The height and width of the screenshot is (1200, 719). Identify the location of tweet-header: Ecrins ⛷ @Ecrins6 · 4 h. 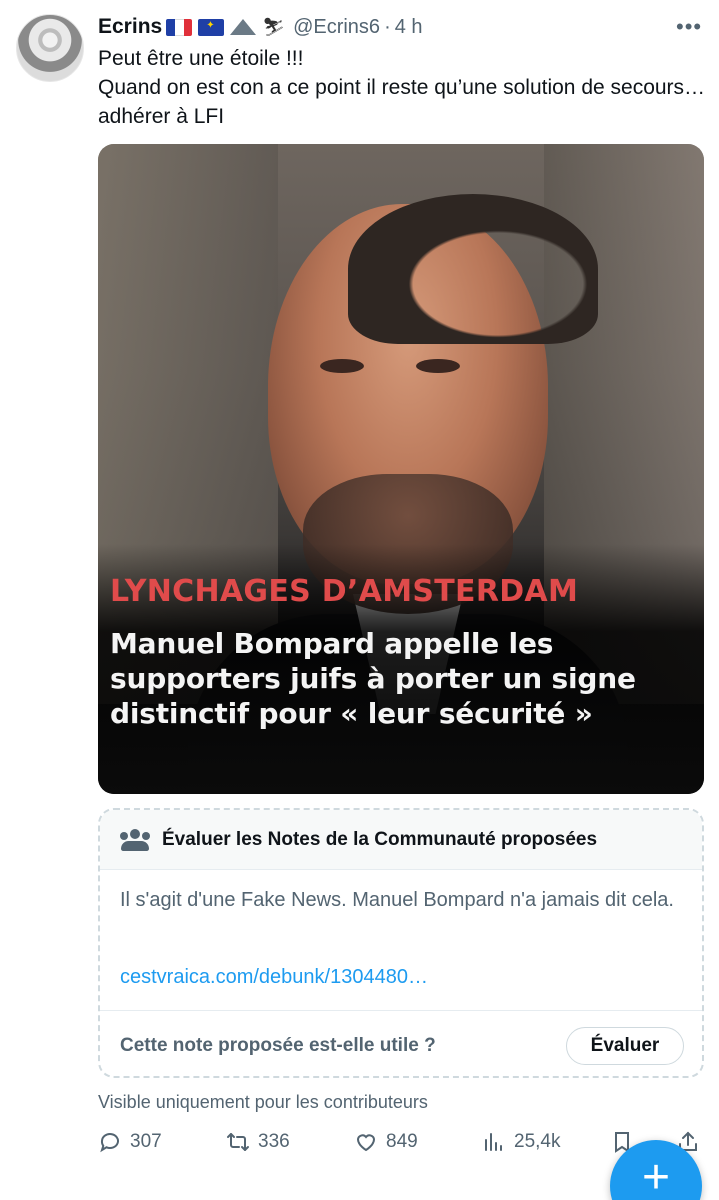
(260, 27).